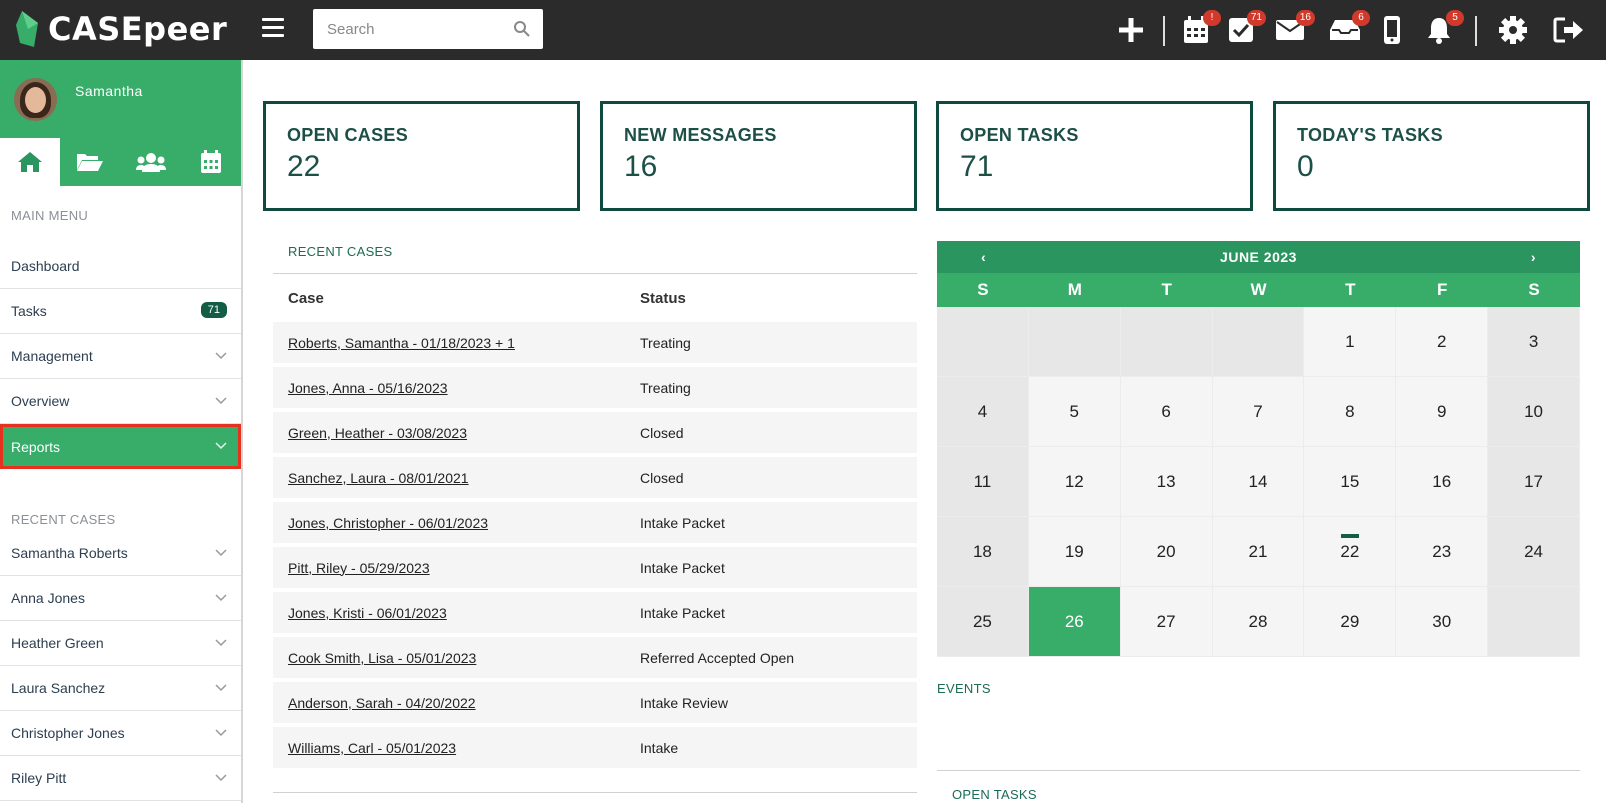  Describe the element at coordinates (1094, 156) in the screenshot. I see `stat-card-open-tasks: OPEN TASKS 71` at that location.